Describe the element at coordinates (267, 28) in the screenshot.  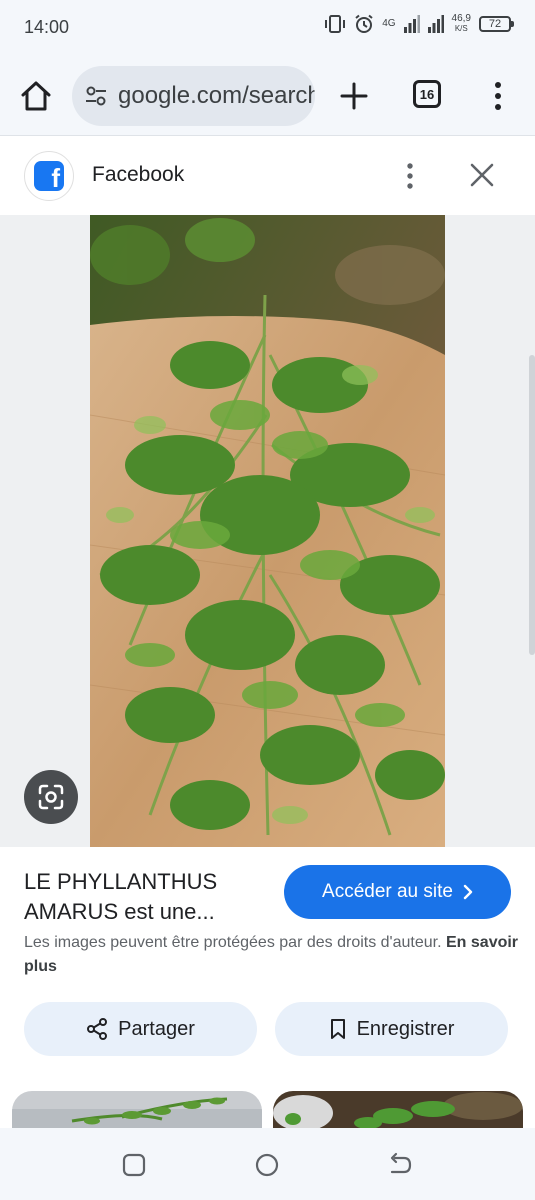
I see `status-bar: 14:00 4G 46,9 K/S 72` at that location.